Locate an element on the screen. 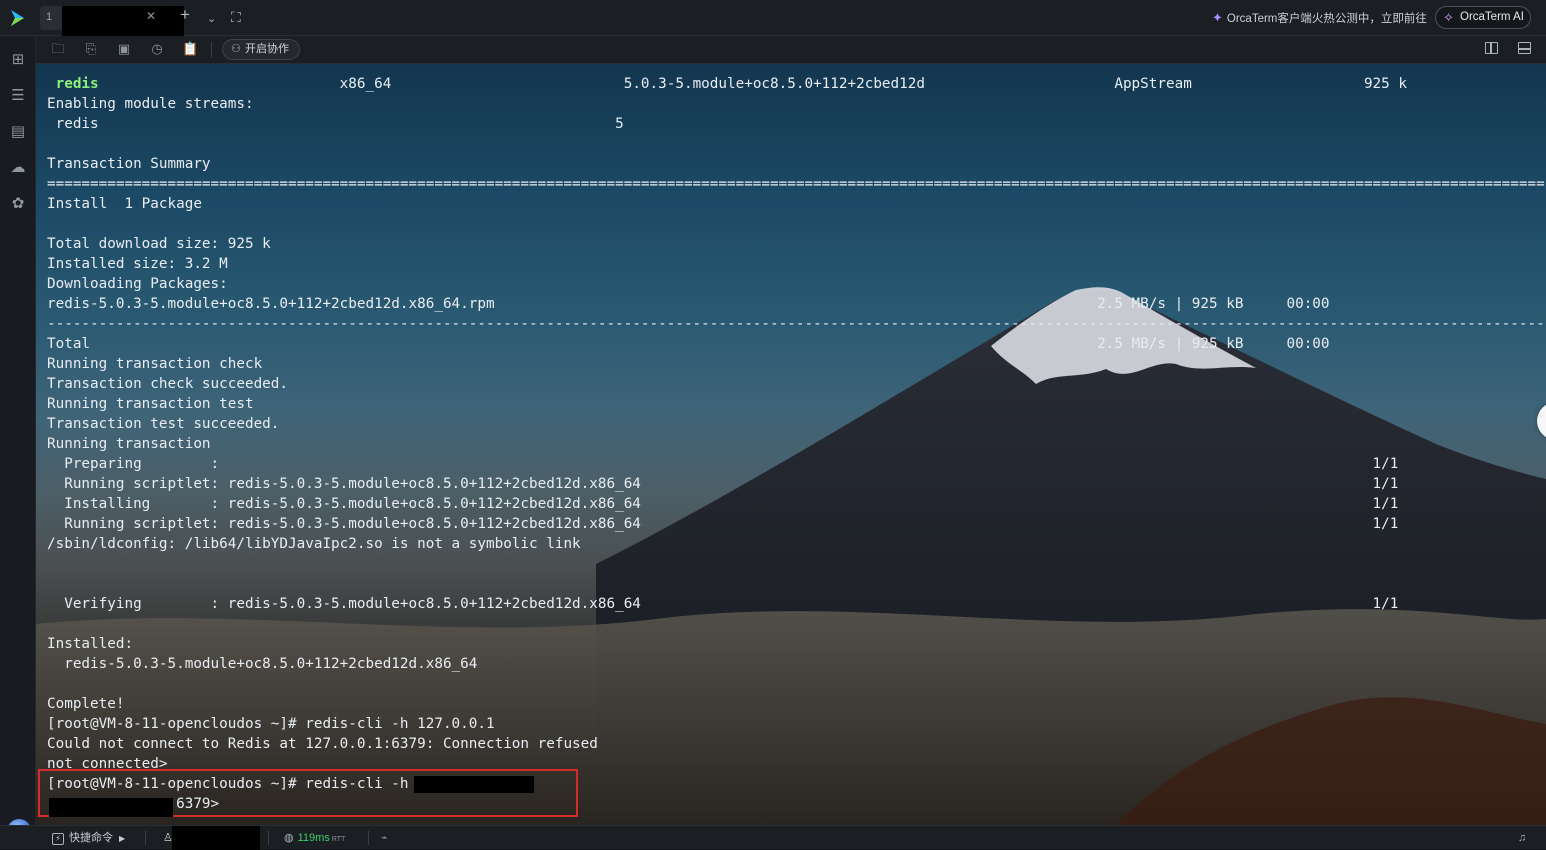  terminal-text: Complete! is located at coordinates (86, 704).